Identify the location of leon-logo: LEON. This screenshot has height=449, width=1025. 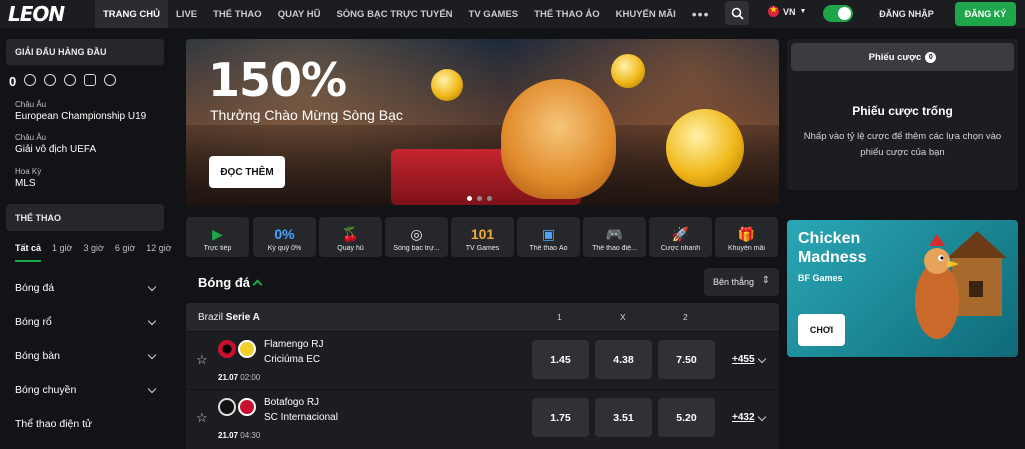
(47, 14).